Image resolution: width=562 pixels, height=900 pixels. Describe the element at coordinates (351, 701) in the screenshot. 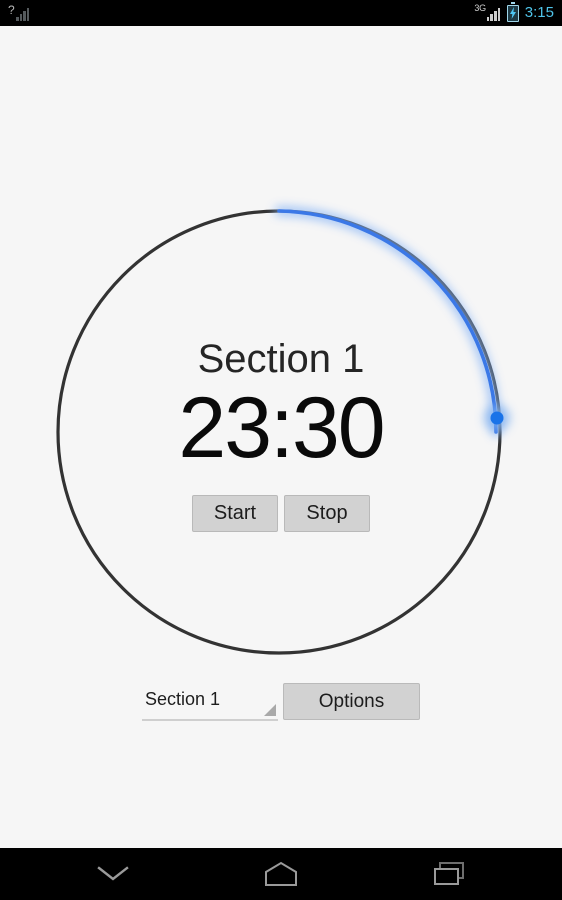

I see `options-button: Options` at that location.